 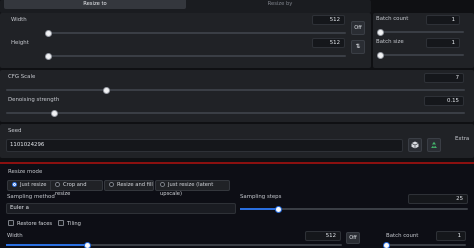 I want to click on batch-count-slider, so click(x=420, y=32).